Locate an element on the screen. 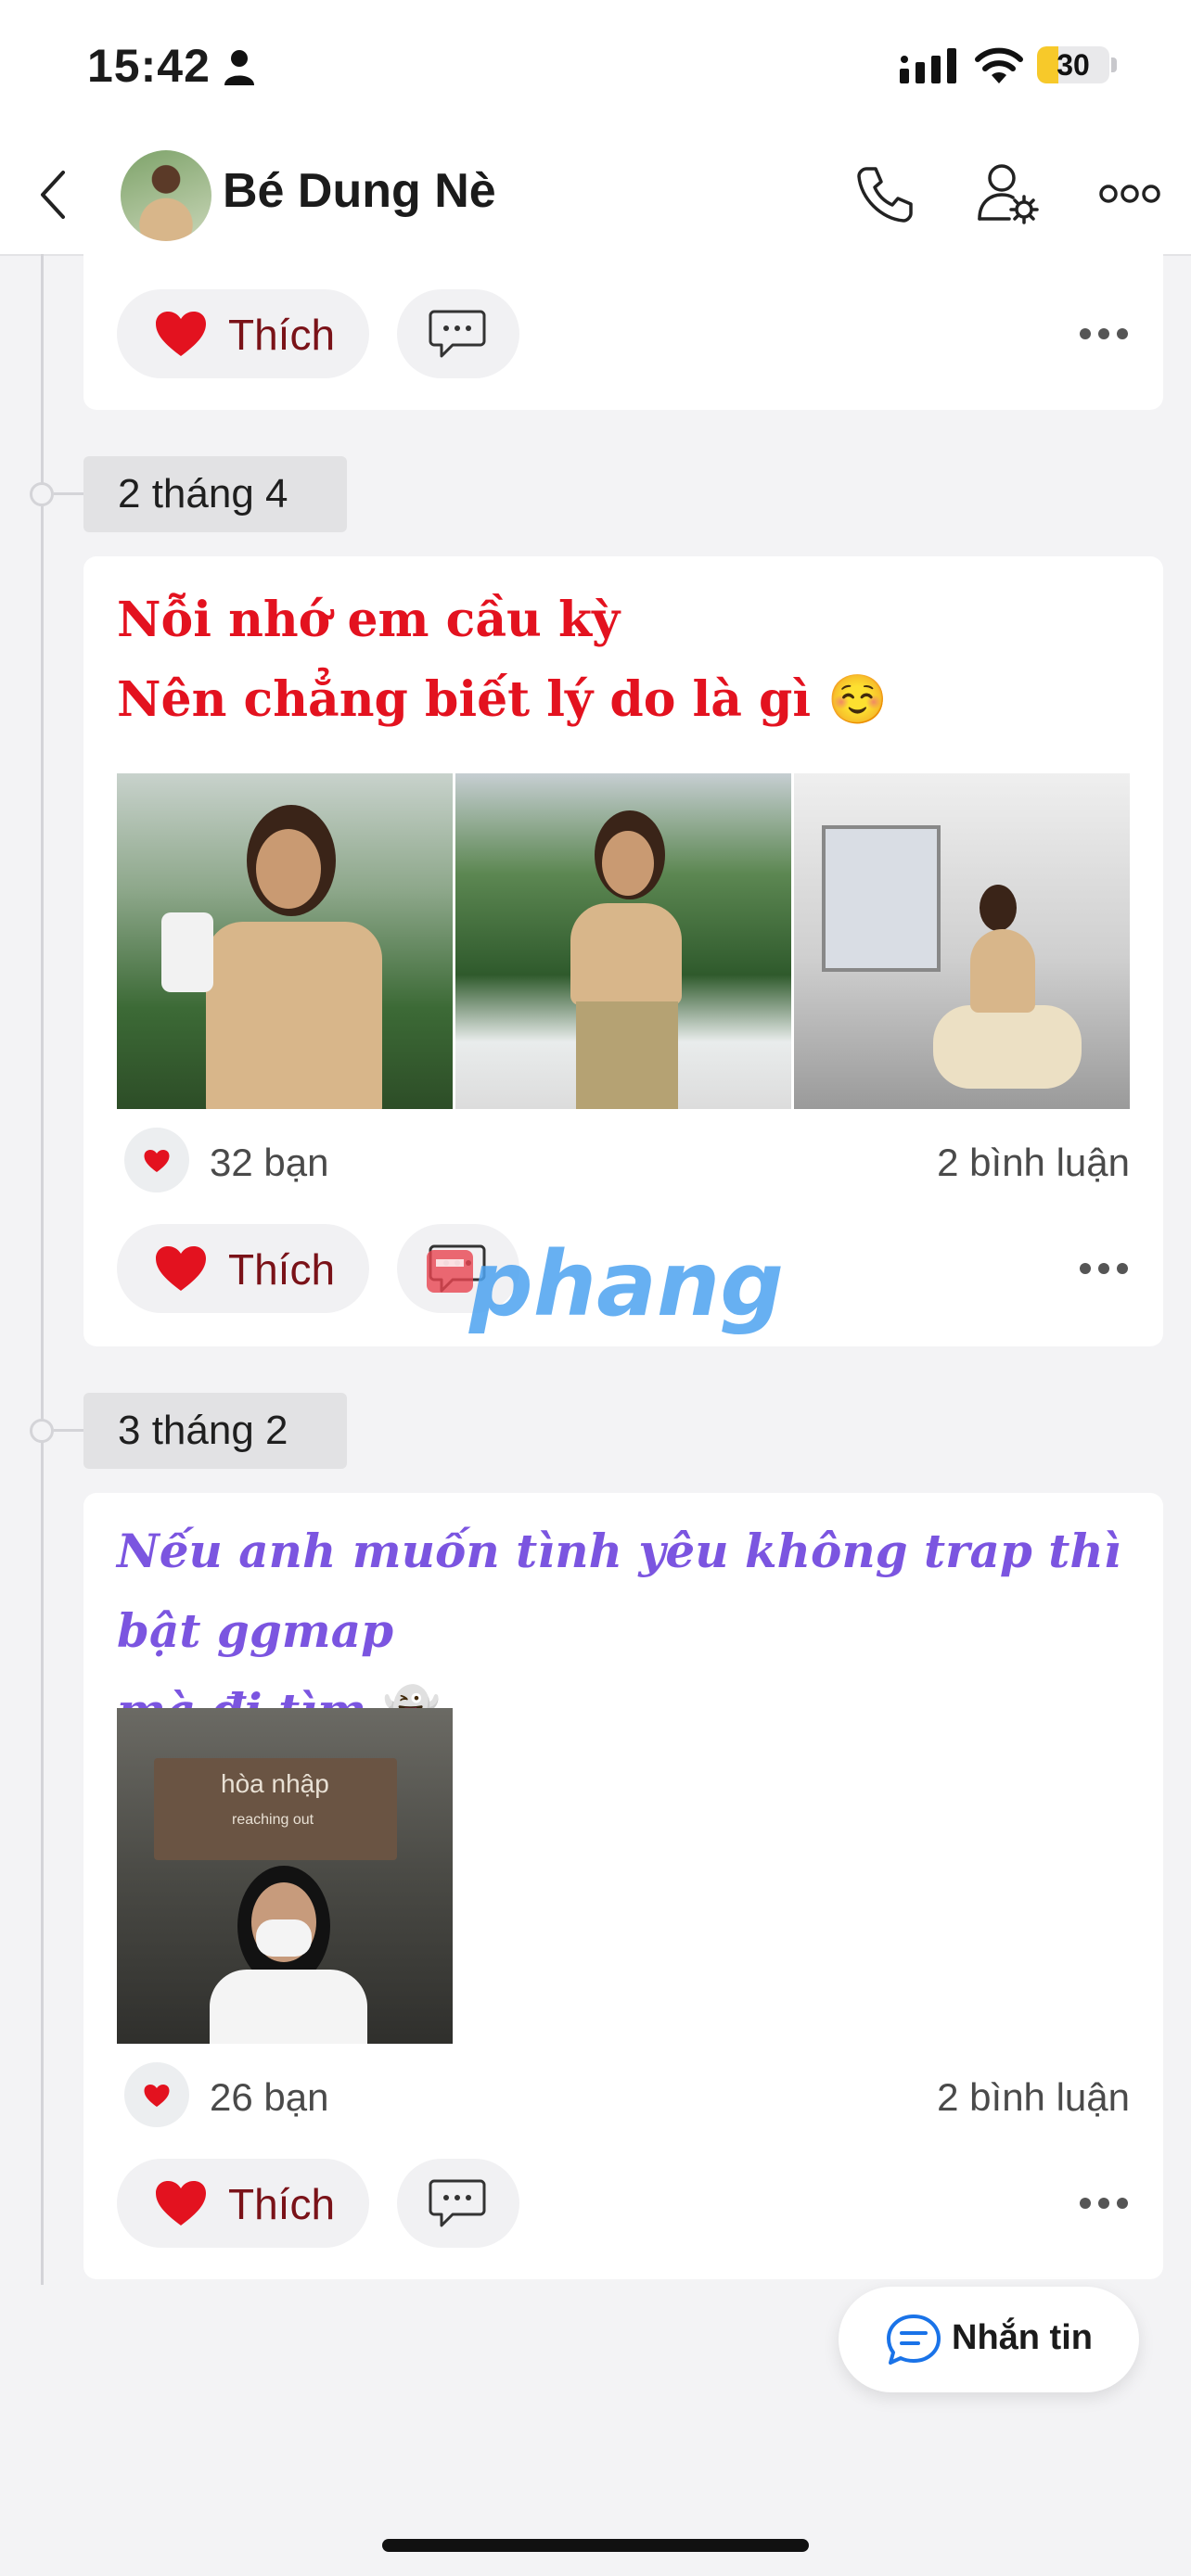  watermark-text: phang is located at coordinates (626, 1284).